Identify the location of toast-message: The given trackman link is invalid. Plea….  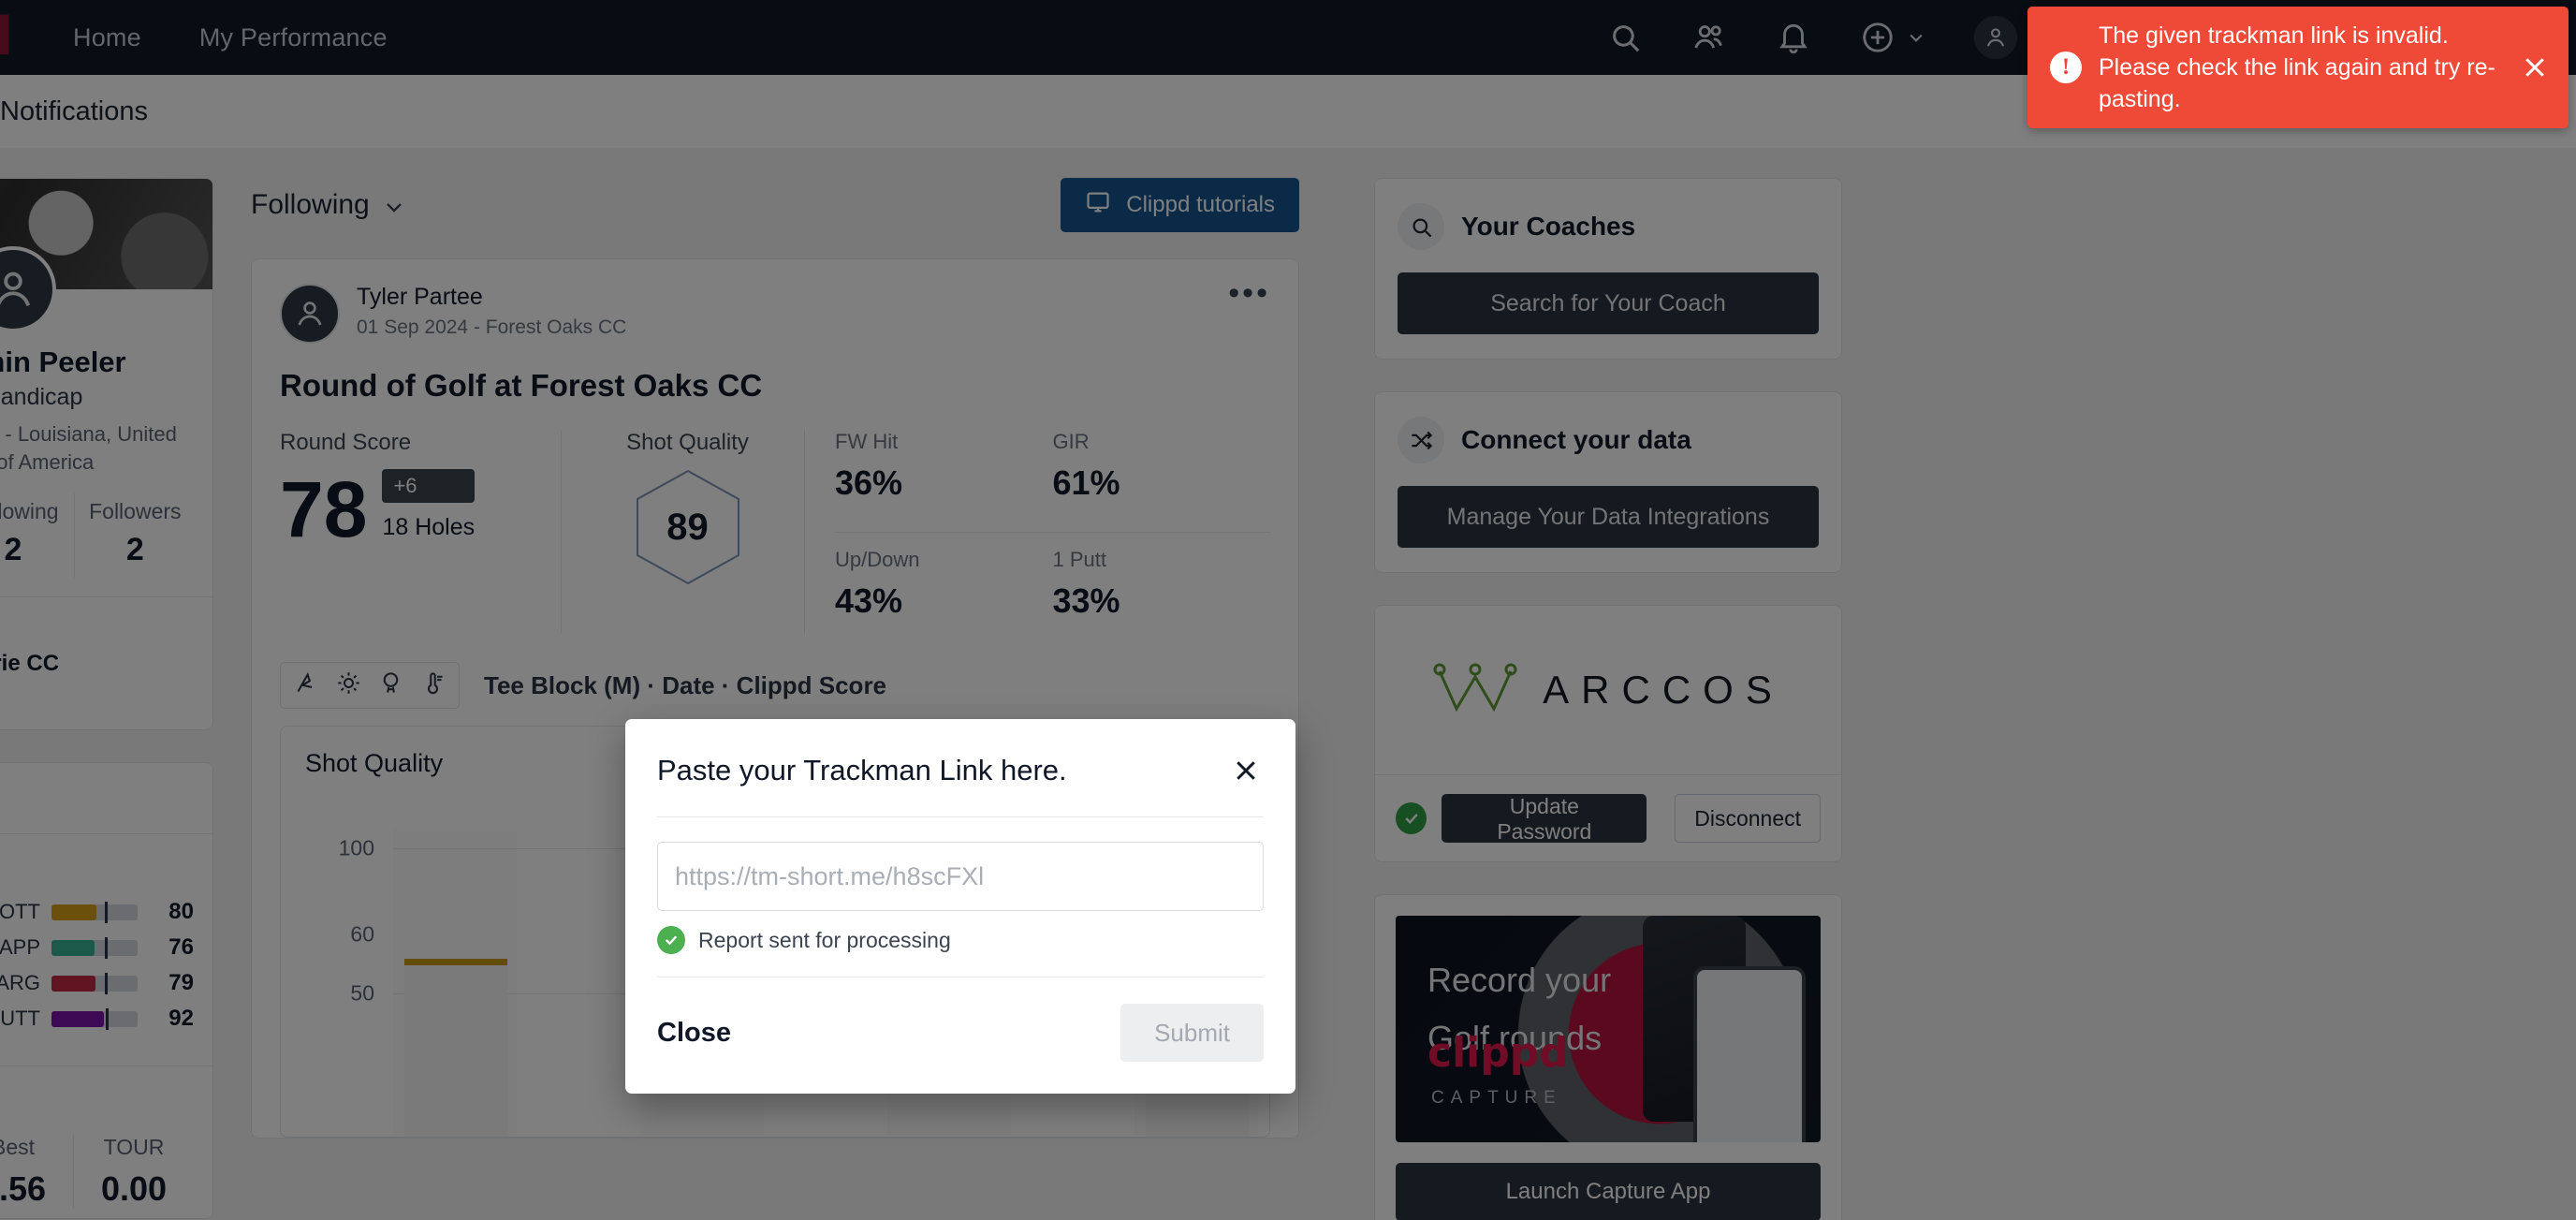
(2297, 67).